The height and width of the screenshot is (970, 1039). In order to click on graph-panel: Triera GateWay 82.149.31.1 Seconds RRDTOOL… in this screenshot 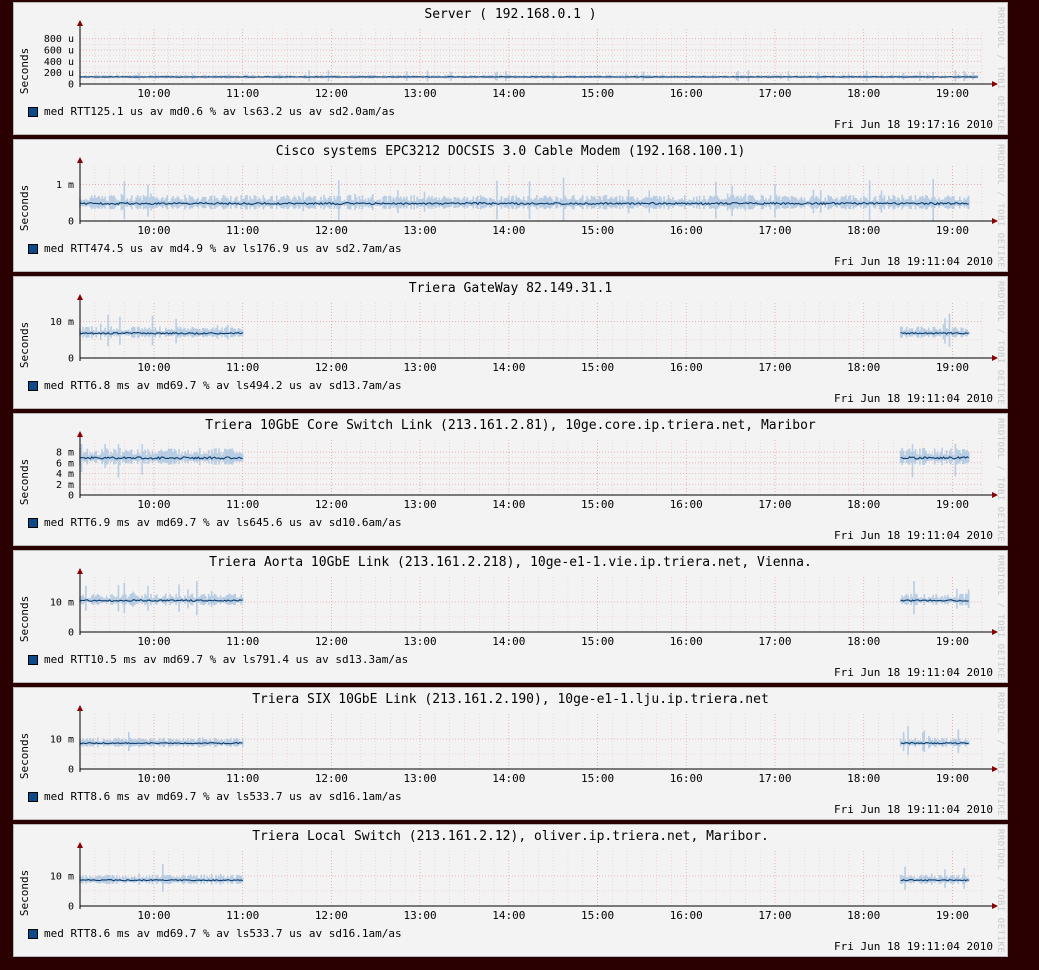, I will do `click(510, 342)`.